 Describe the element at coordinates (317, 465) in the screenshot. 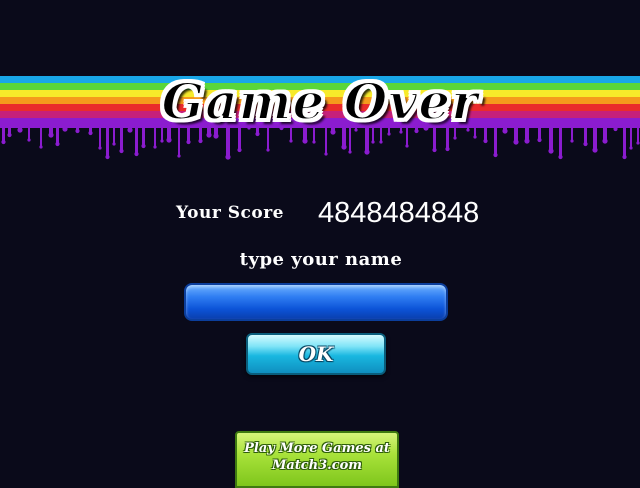

I see `play-more-games-line2: Match3.com` at that location.